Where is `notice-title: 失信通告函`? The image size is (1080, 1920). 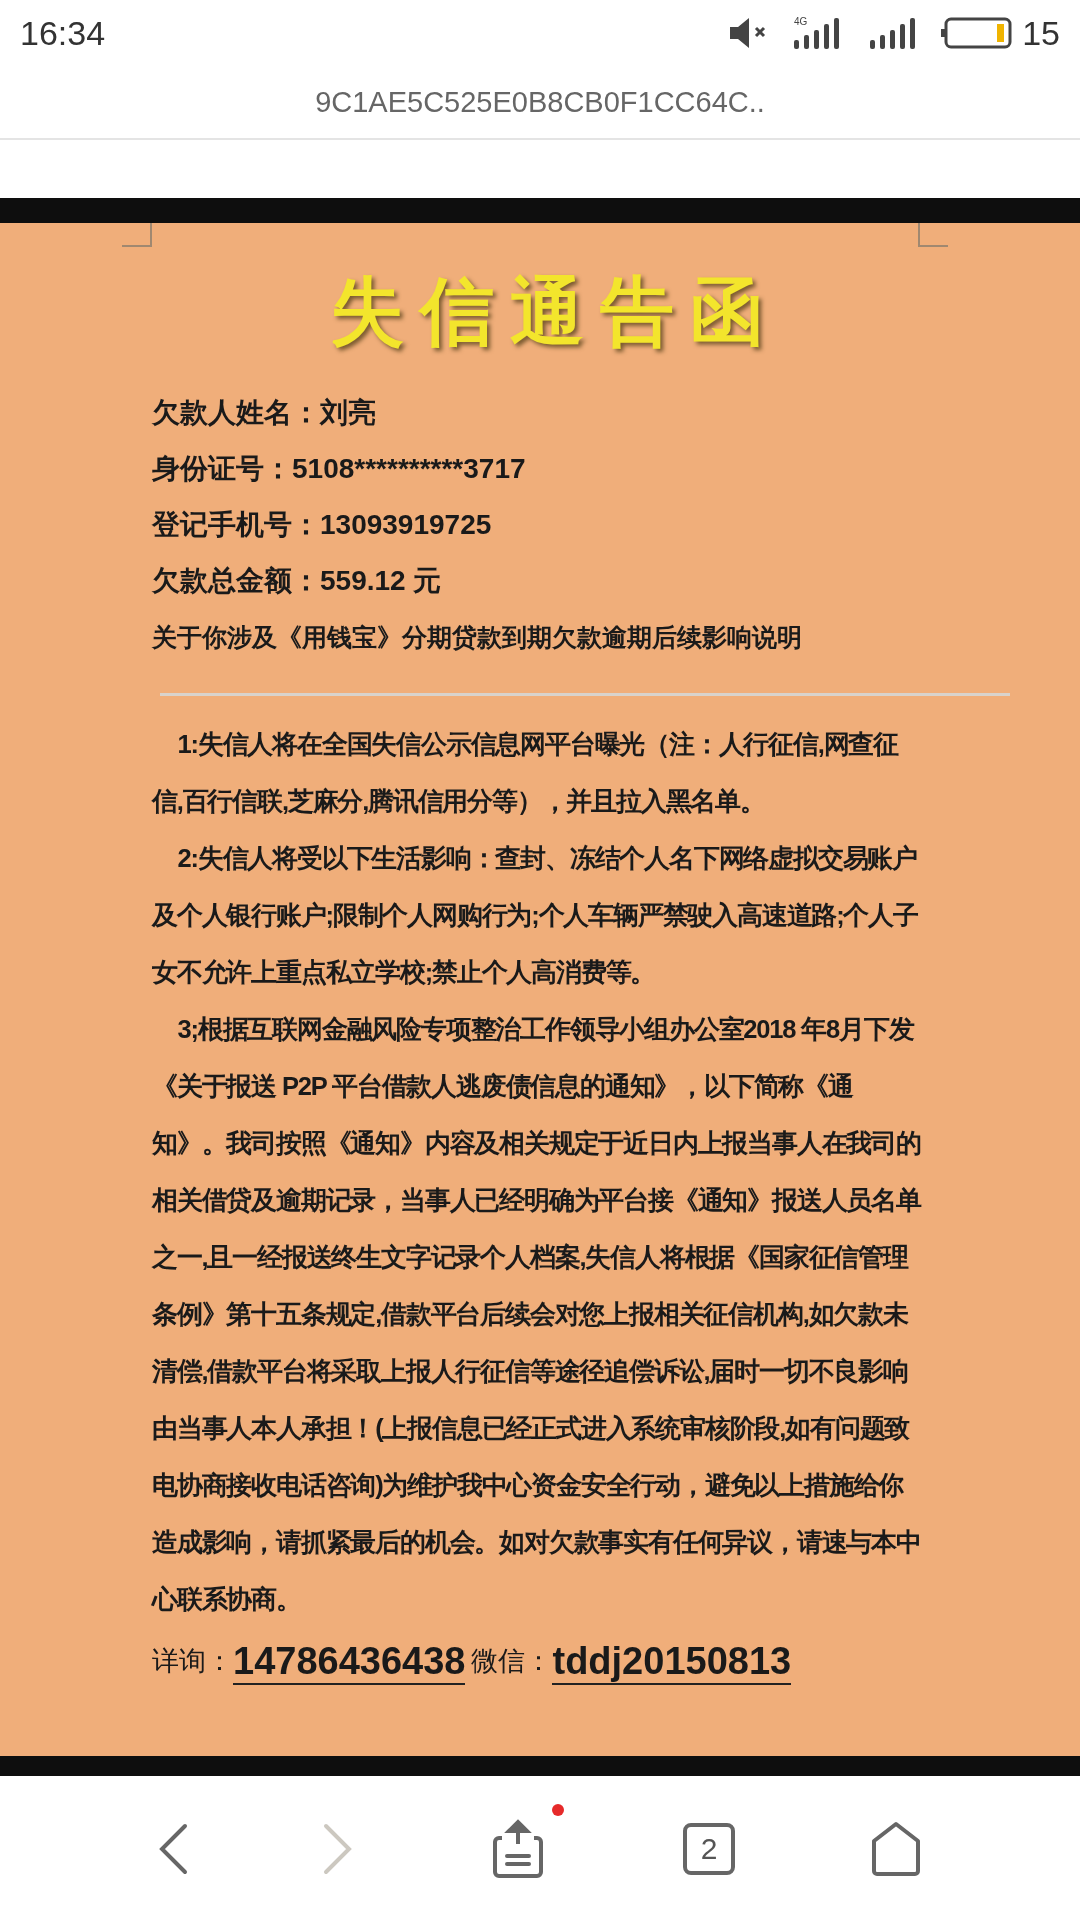 notice-title: 失信通告函 is located at coordinates (555, 311).